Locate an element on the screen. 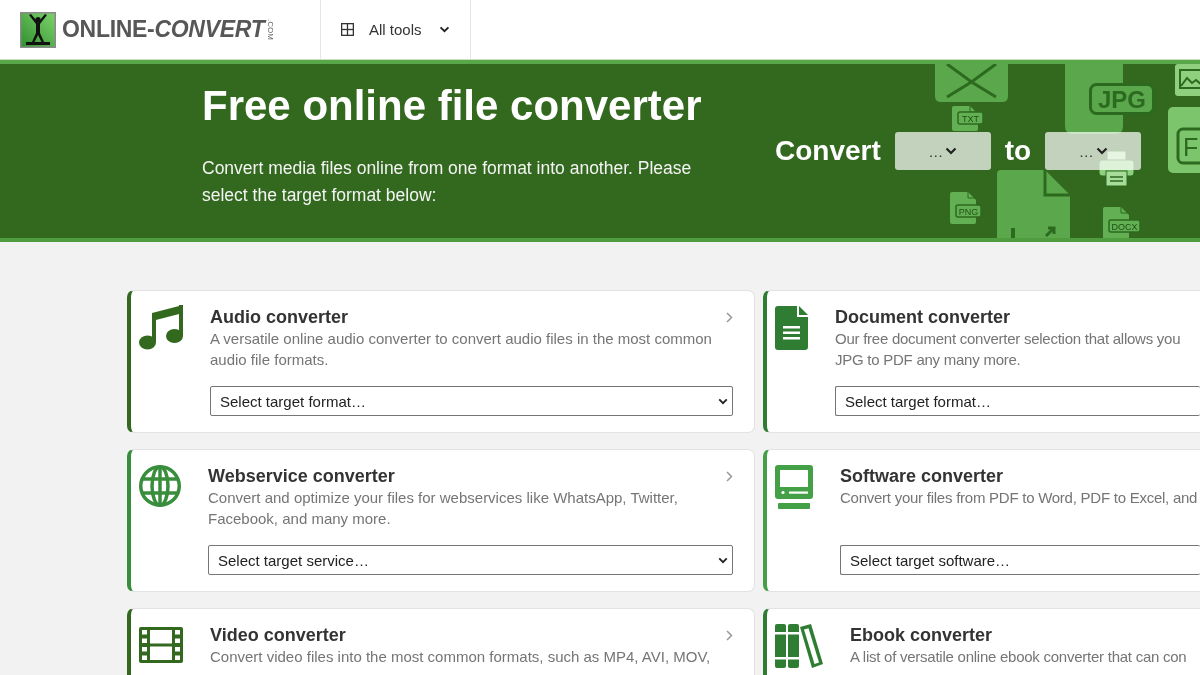  converter-title: Audio converter is located at coordinates (279, 317).